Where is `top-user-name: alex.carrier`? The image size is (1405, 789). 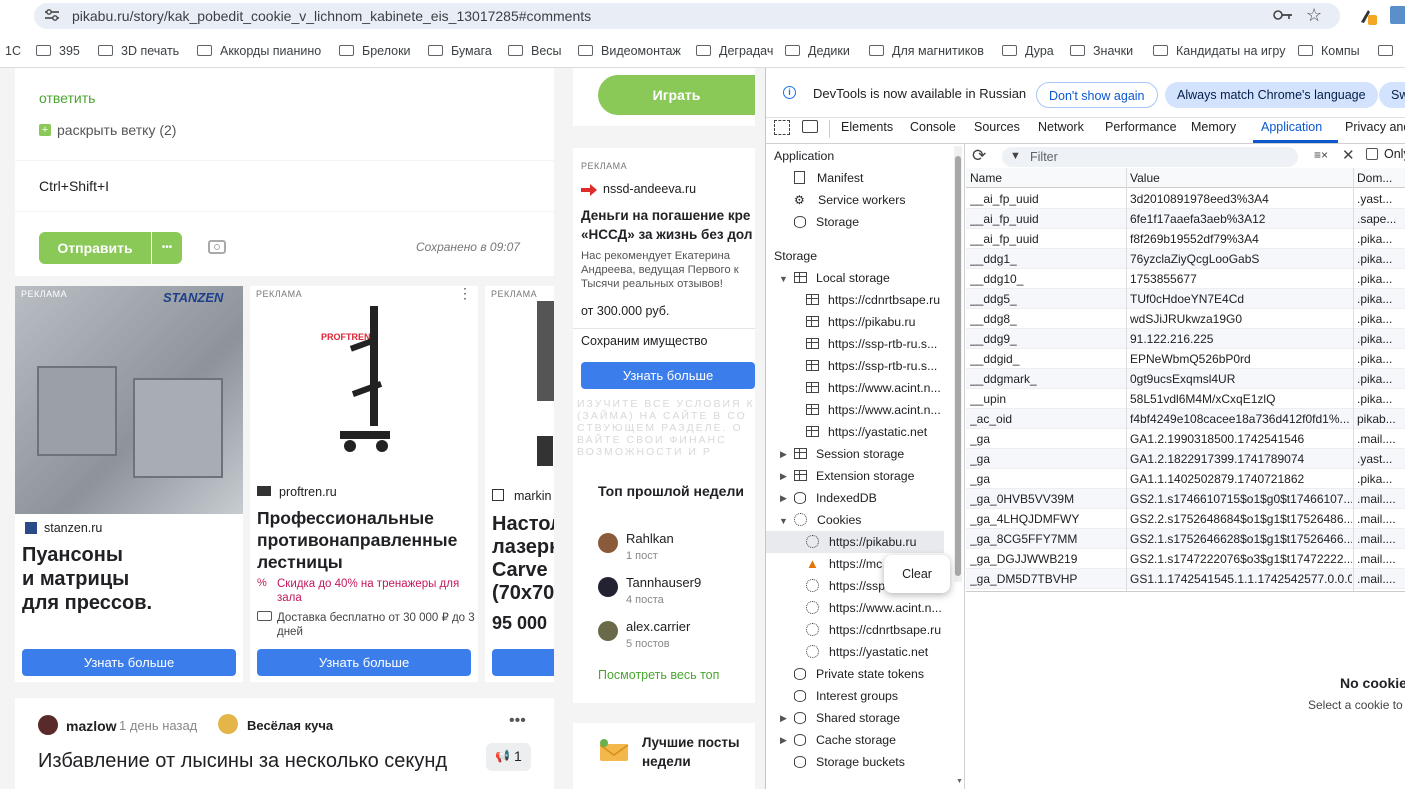
top-user-name: alex.carrier is located at coordinates (658, 626).